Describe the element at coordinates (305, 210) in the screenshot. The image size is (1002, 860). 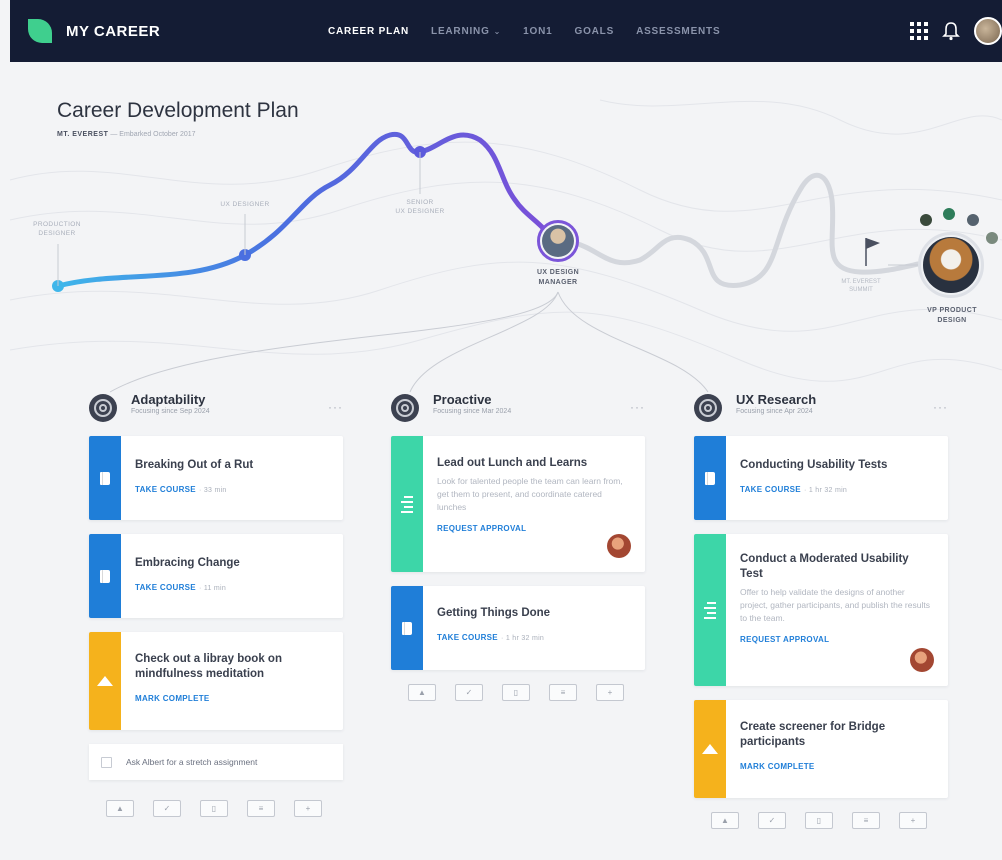
I see `completed-path` at that location.